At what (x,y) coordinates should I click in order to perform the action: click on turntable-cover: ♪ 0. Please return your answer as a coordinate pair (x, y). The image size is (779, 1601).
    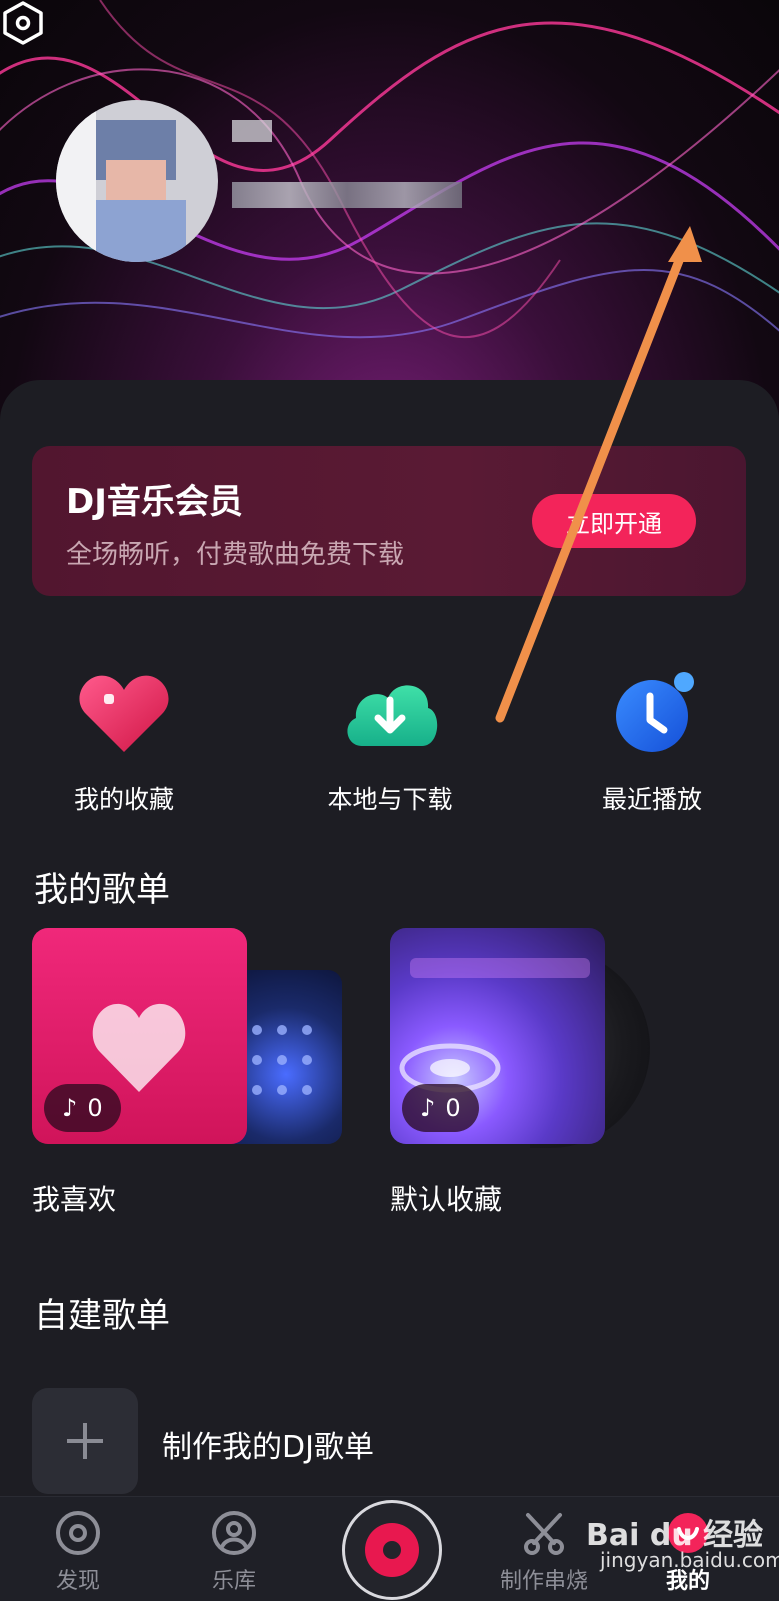
    Looking at the image, I should click on (497, 1036).